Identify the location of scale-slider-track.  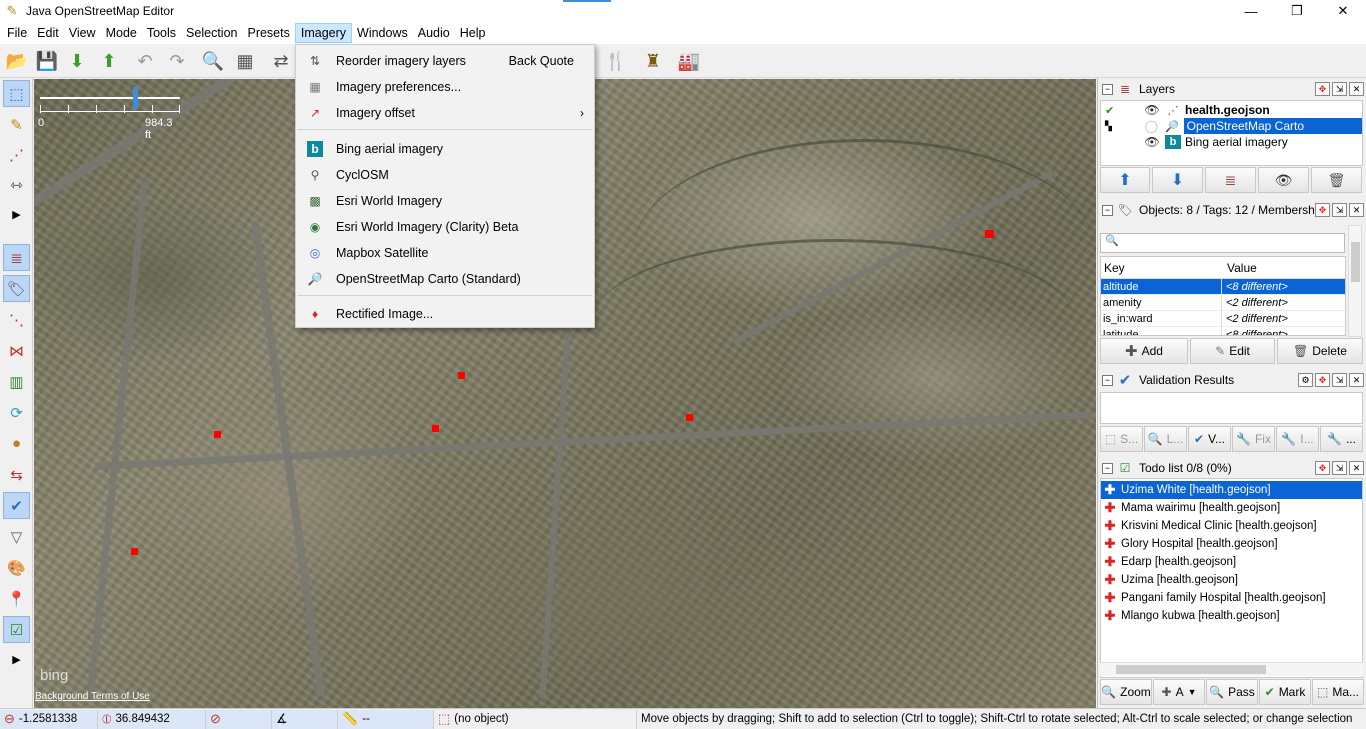
(110, 98).